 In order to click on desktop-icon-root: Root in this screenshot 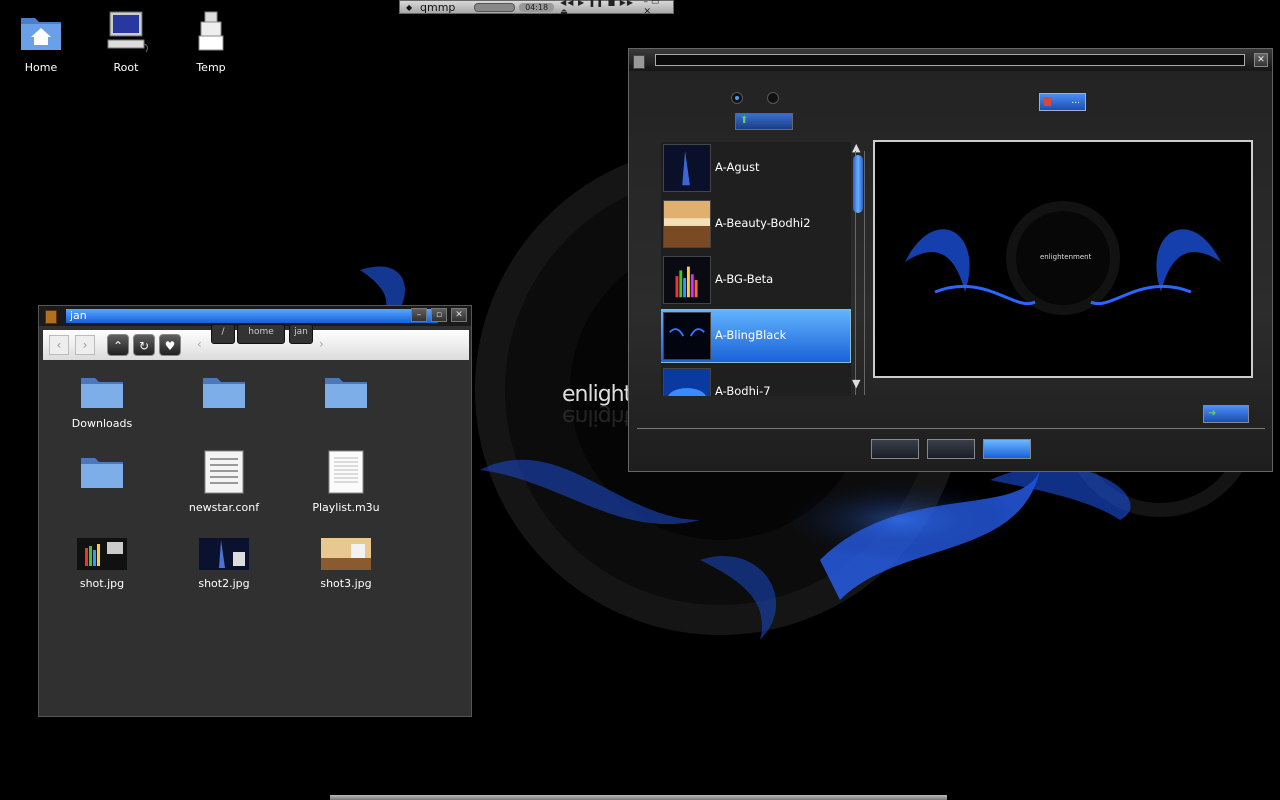, I will do `click(126, 42)`.